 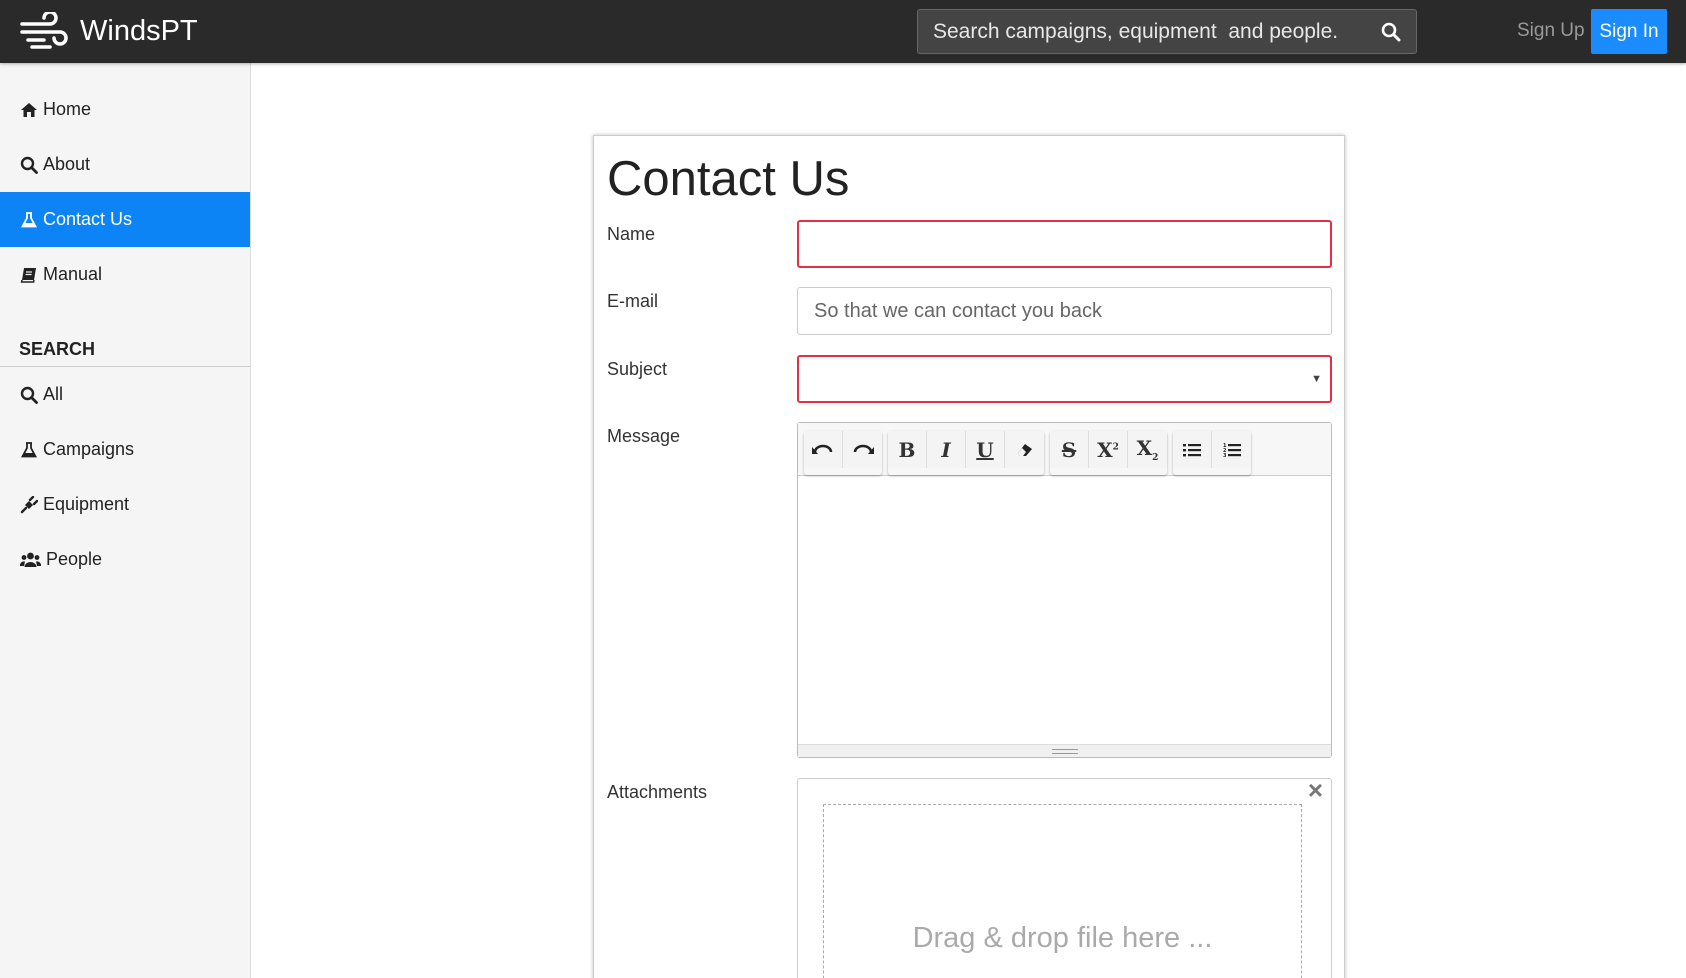 What do you see at coordinates (29, 110) in the screenshot?
I see `home-icon` at bounding box center [29, 110].